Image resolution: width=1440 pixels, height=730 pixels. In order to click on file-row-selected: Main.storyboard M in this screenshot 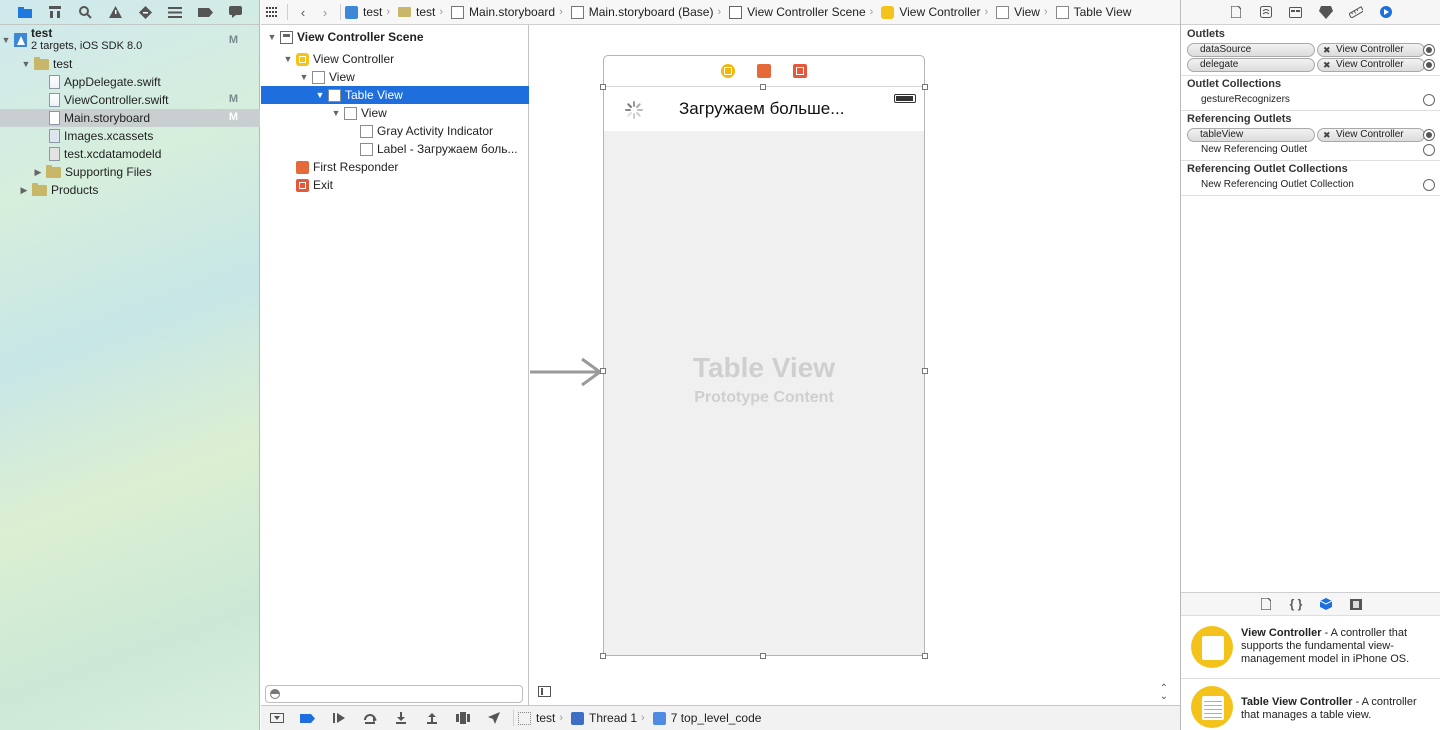, I will do `click(130, 118)`.